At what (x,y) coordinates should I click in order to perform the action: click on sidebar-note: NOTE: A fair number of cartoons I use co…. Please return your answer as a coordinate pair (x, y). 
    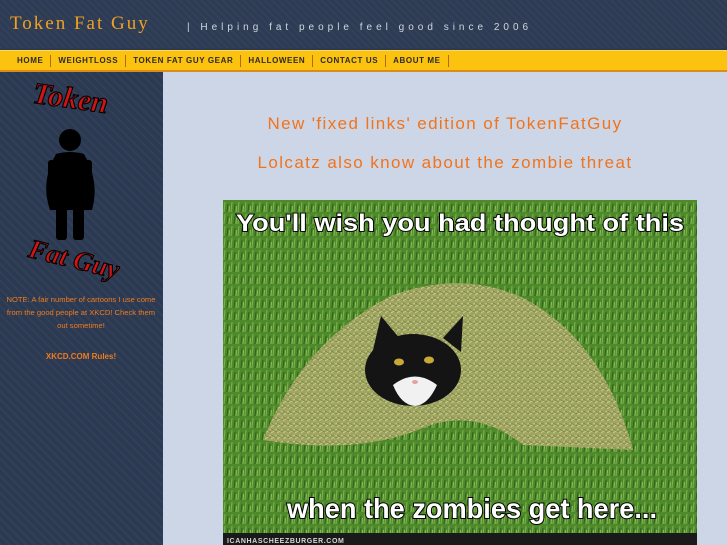
    Looking at the image, I should click on (81, 312).